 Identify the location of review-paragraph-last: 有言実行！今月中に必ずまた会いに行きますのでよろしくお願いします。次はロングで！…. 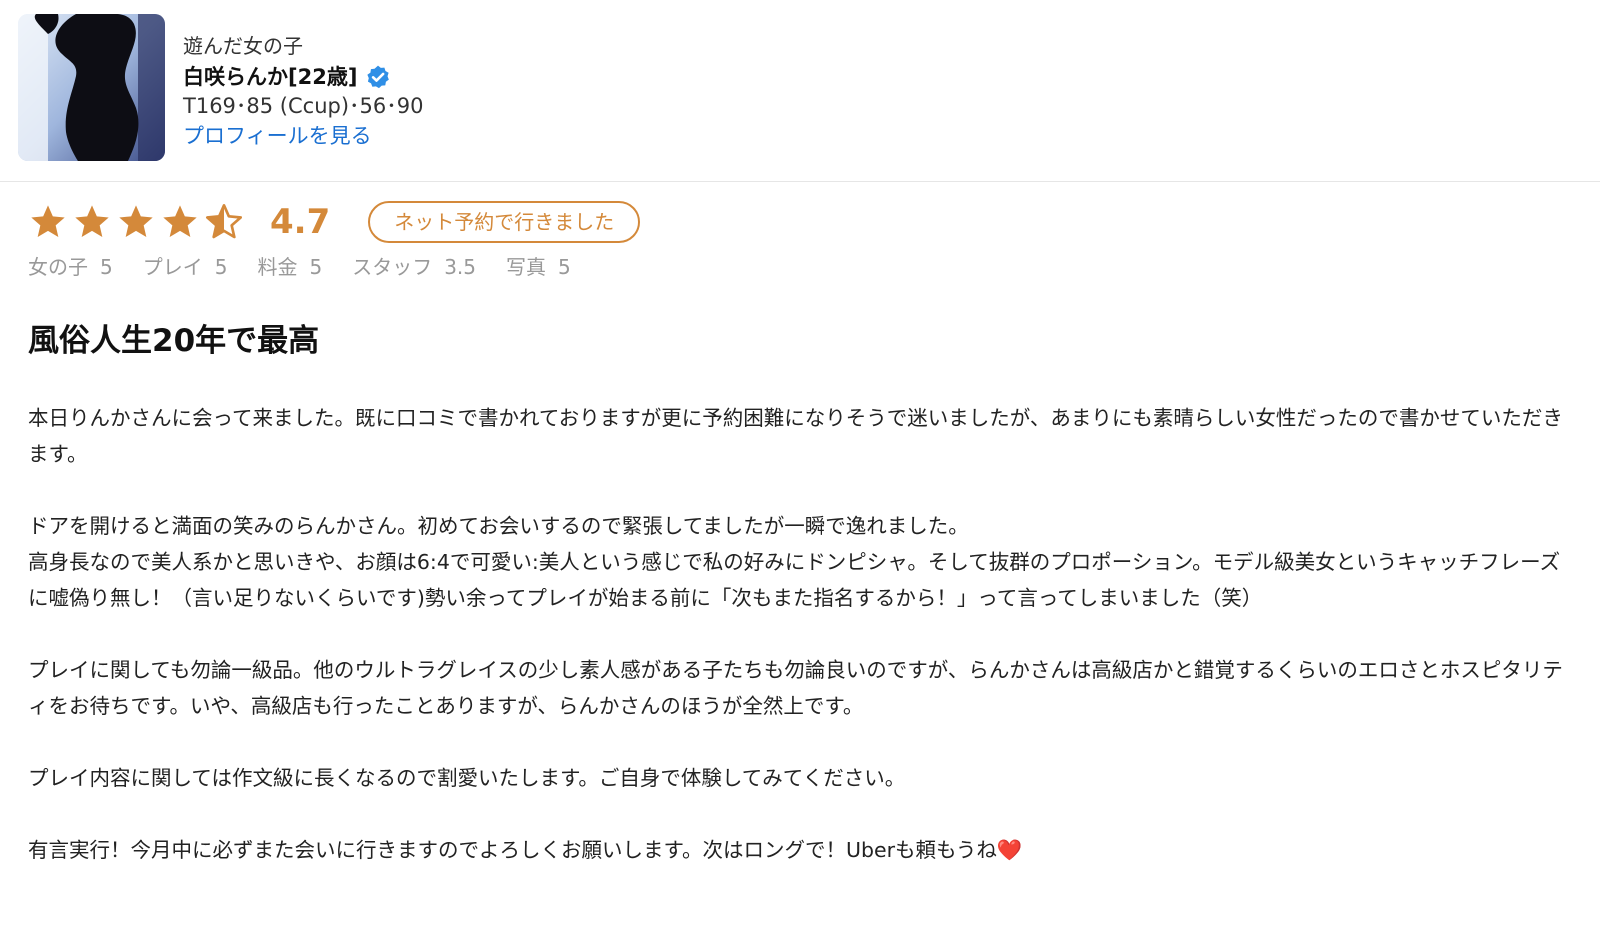
(798, 850).